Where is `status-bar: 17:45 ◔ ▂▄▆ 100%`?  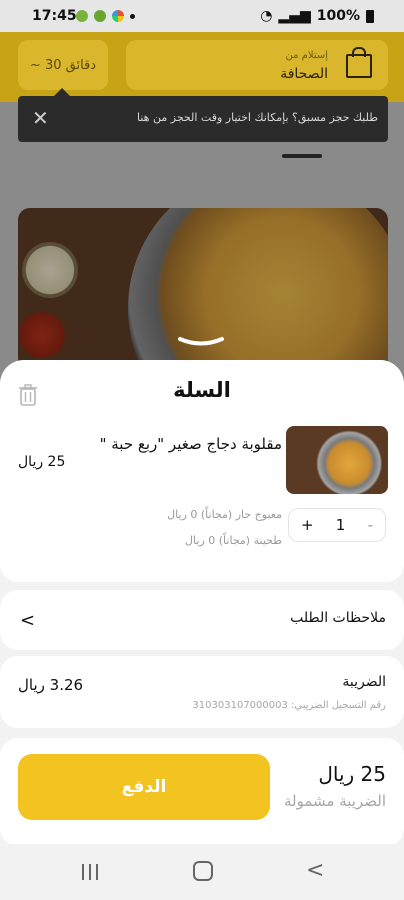
status-bar: 17:45 ◔ ▂▄▆ 100% is located at coordinates (202, 16).